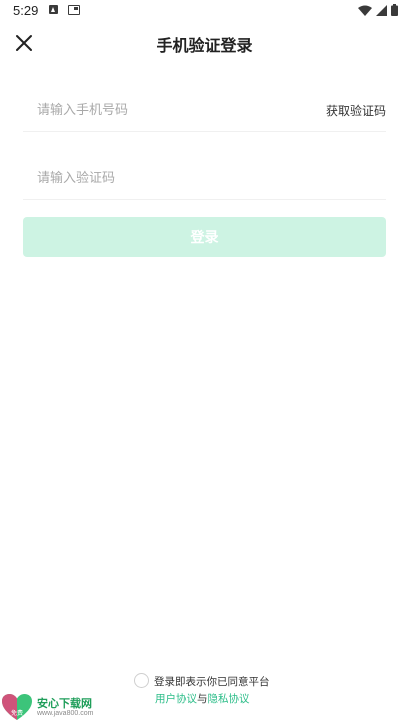 Image resolution: width=409 pixels, height=727 pixels. Describe the element at coordinates (141, 680) in the screenshot. I see `agree-checkbox` at that location.